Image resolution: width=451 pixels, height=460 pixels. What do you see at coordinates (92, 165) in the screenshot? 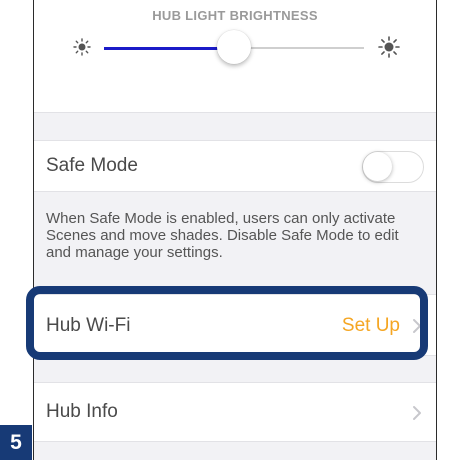
I see `safe-mode-label: Safe Mode` at bounding box center [92, 165].